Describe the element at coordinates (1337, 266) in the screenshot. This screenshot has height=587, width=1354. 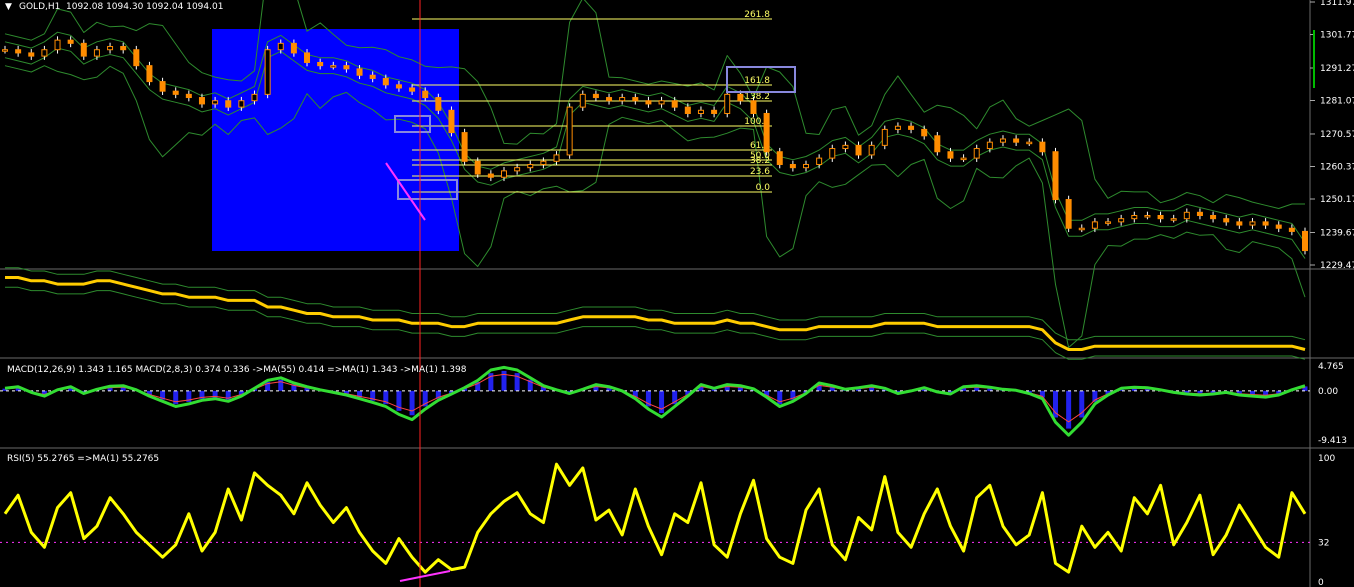
I see `price-tick-label: 1229.47` at that location.